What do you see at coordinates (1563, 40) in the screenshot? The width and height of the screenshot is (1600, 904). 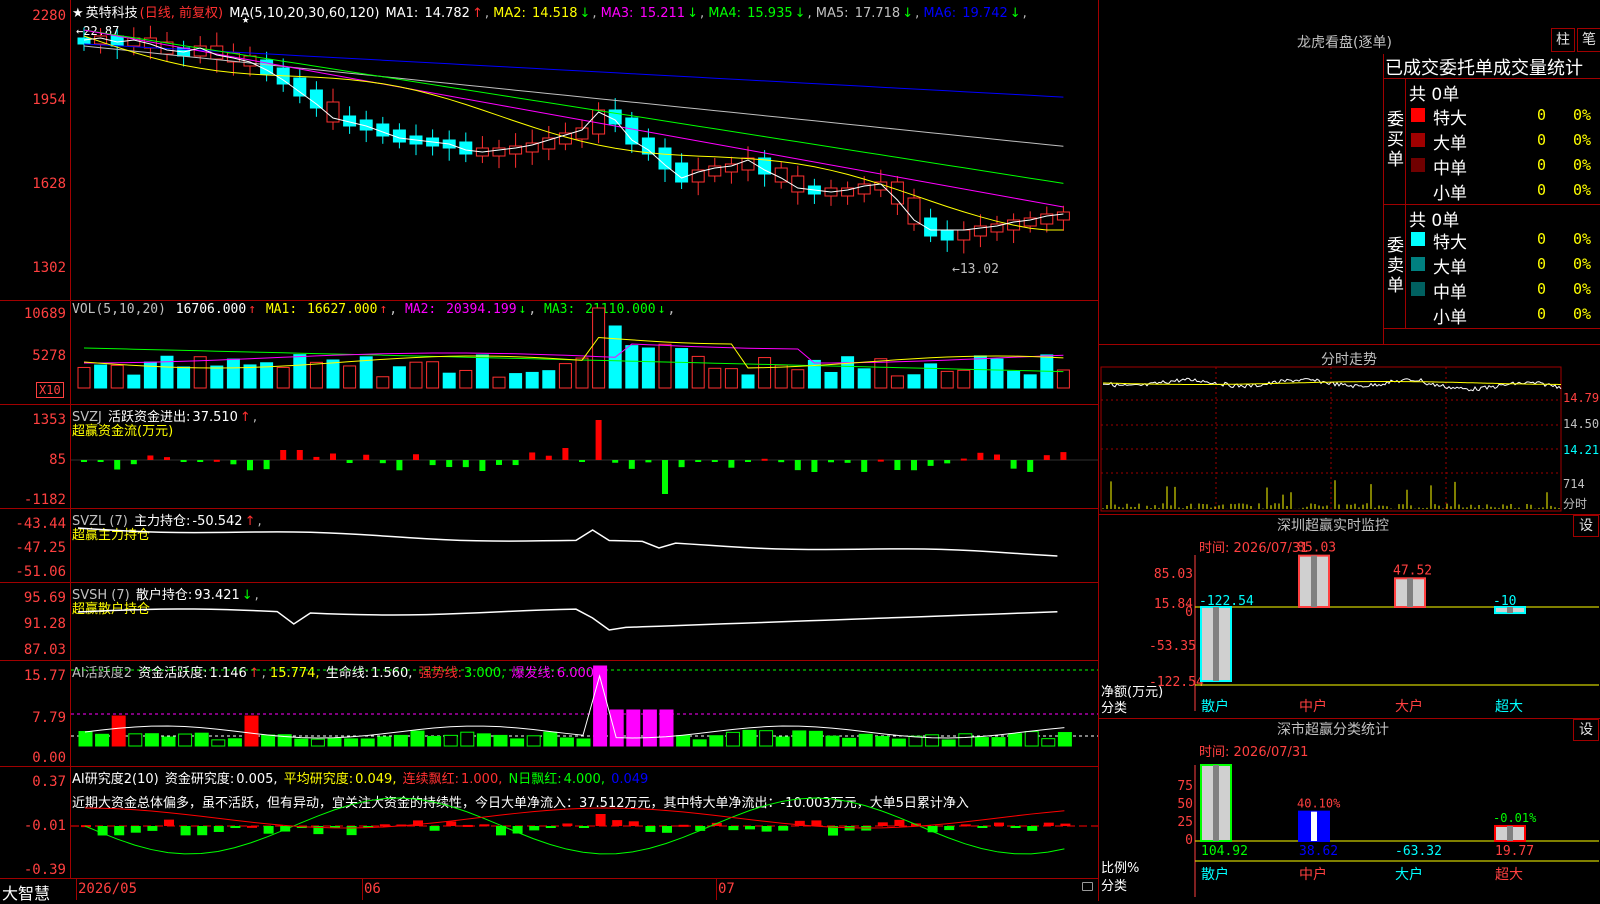 I see `column-mode-button: 柱` at bounding box center [1563, 40].